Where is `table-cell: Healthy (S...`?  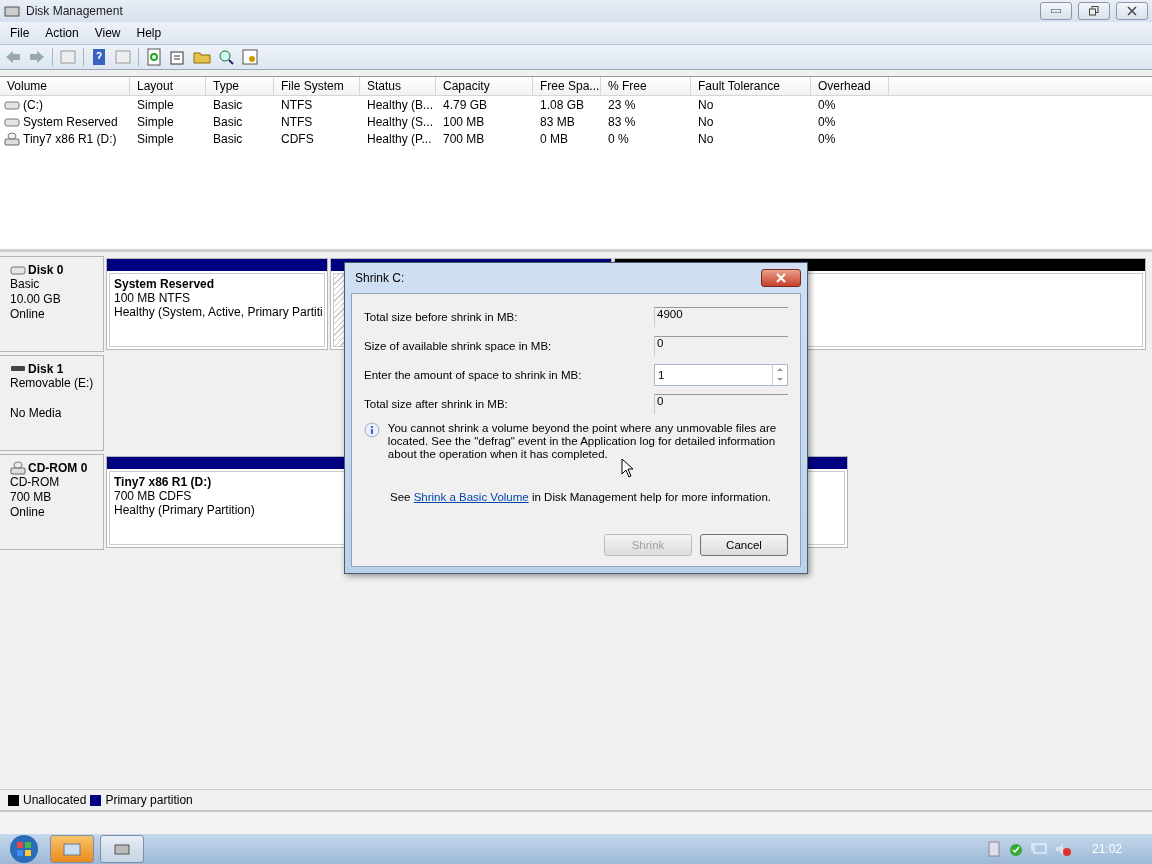 table-cell: Healthy (S... is located at coordinates (400, 121).